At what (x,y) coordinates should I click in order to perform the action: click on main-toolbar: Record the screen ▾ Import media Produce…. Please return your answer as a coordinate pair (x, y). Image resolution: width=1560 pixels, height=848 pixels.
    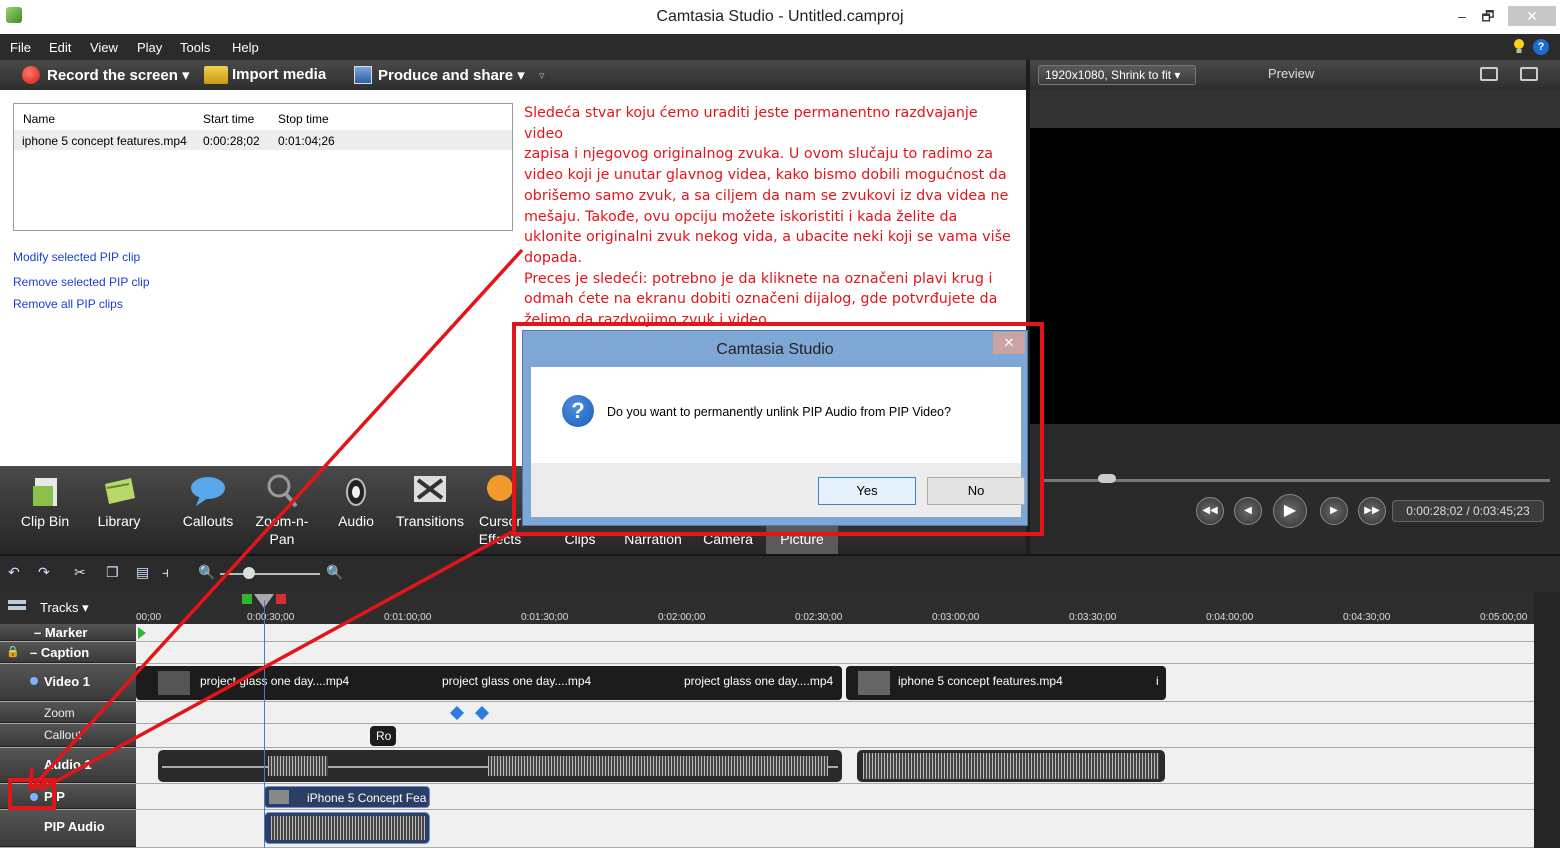
    Looking at the image, I should click on (513, 75).